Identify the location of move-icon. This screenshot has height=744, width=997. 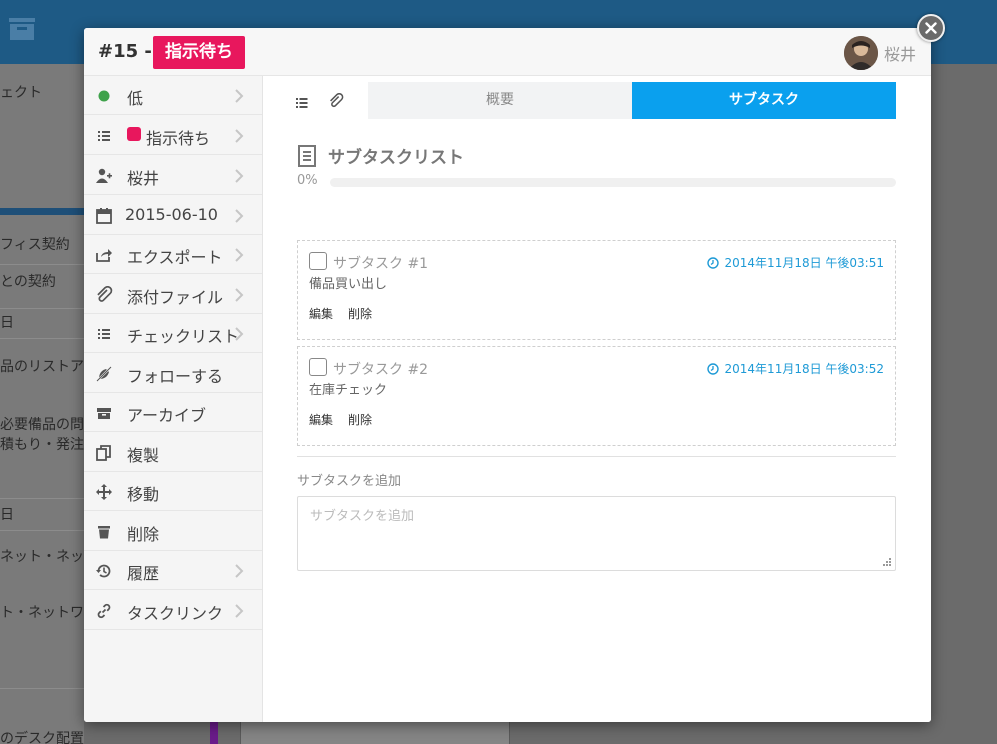
(104, 492).